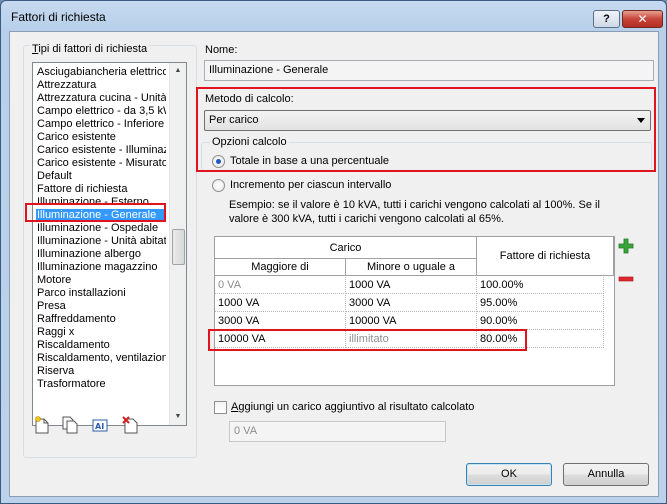 The image size is (667, 504). What do you see at coordinates (101, 150) in the screenshot?
I see `list-item: Carico esistente - Illuminazi` at bounding box center [101, 150].